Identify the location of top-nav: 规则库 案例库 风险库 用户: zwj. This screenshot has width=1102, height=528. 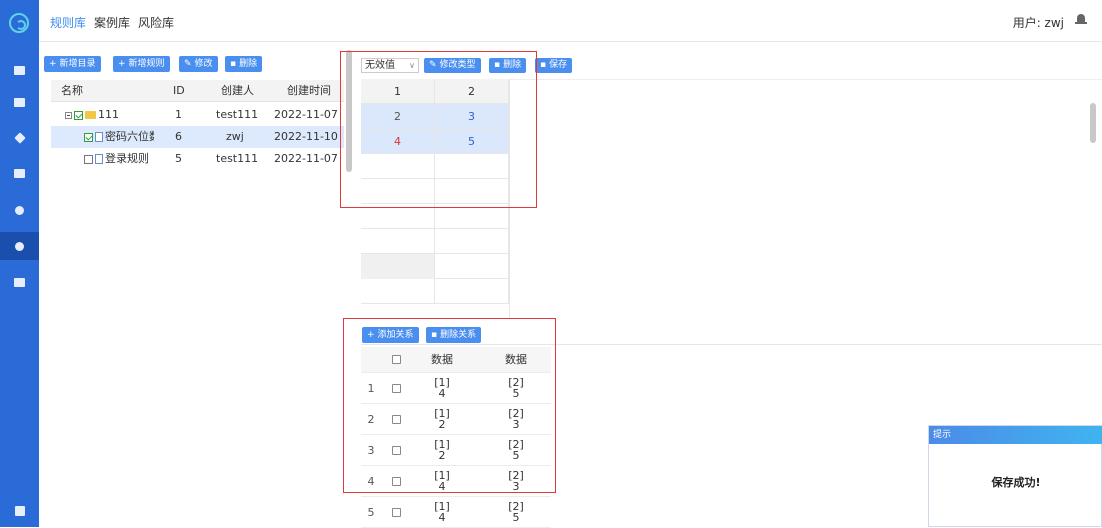
(570, 21).